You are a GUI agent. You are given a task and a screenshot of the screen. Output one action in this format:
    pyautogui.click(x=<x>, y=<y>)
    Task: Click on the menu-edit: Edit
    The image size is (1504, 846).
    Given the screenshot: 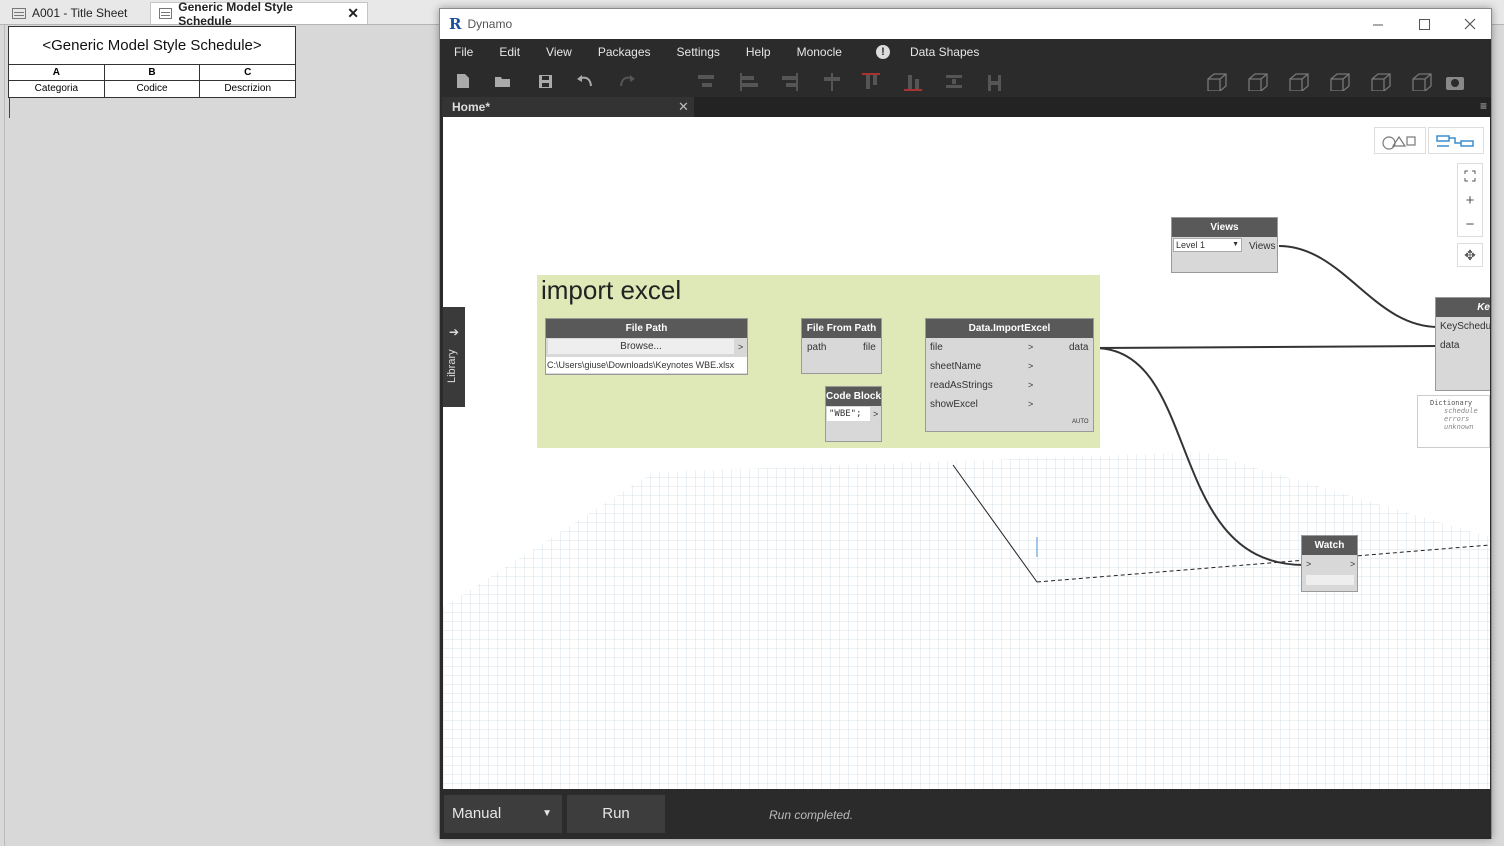 What is the action you would take?
    pyautogui.click(x=502, y=52)
    